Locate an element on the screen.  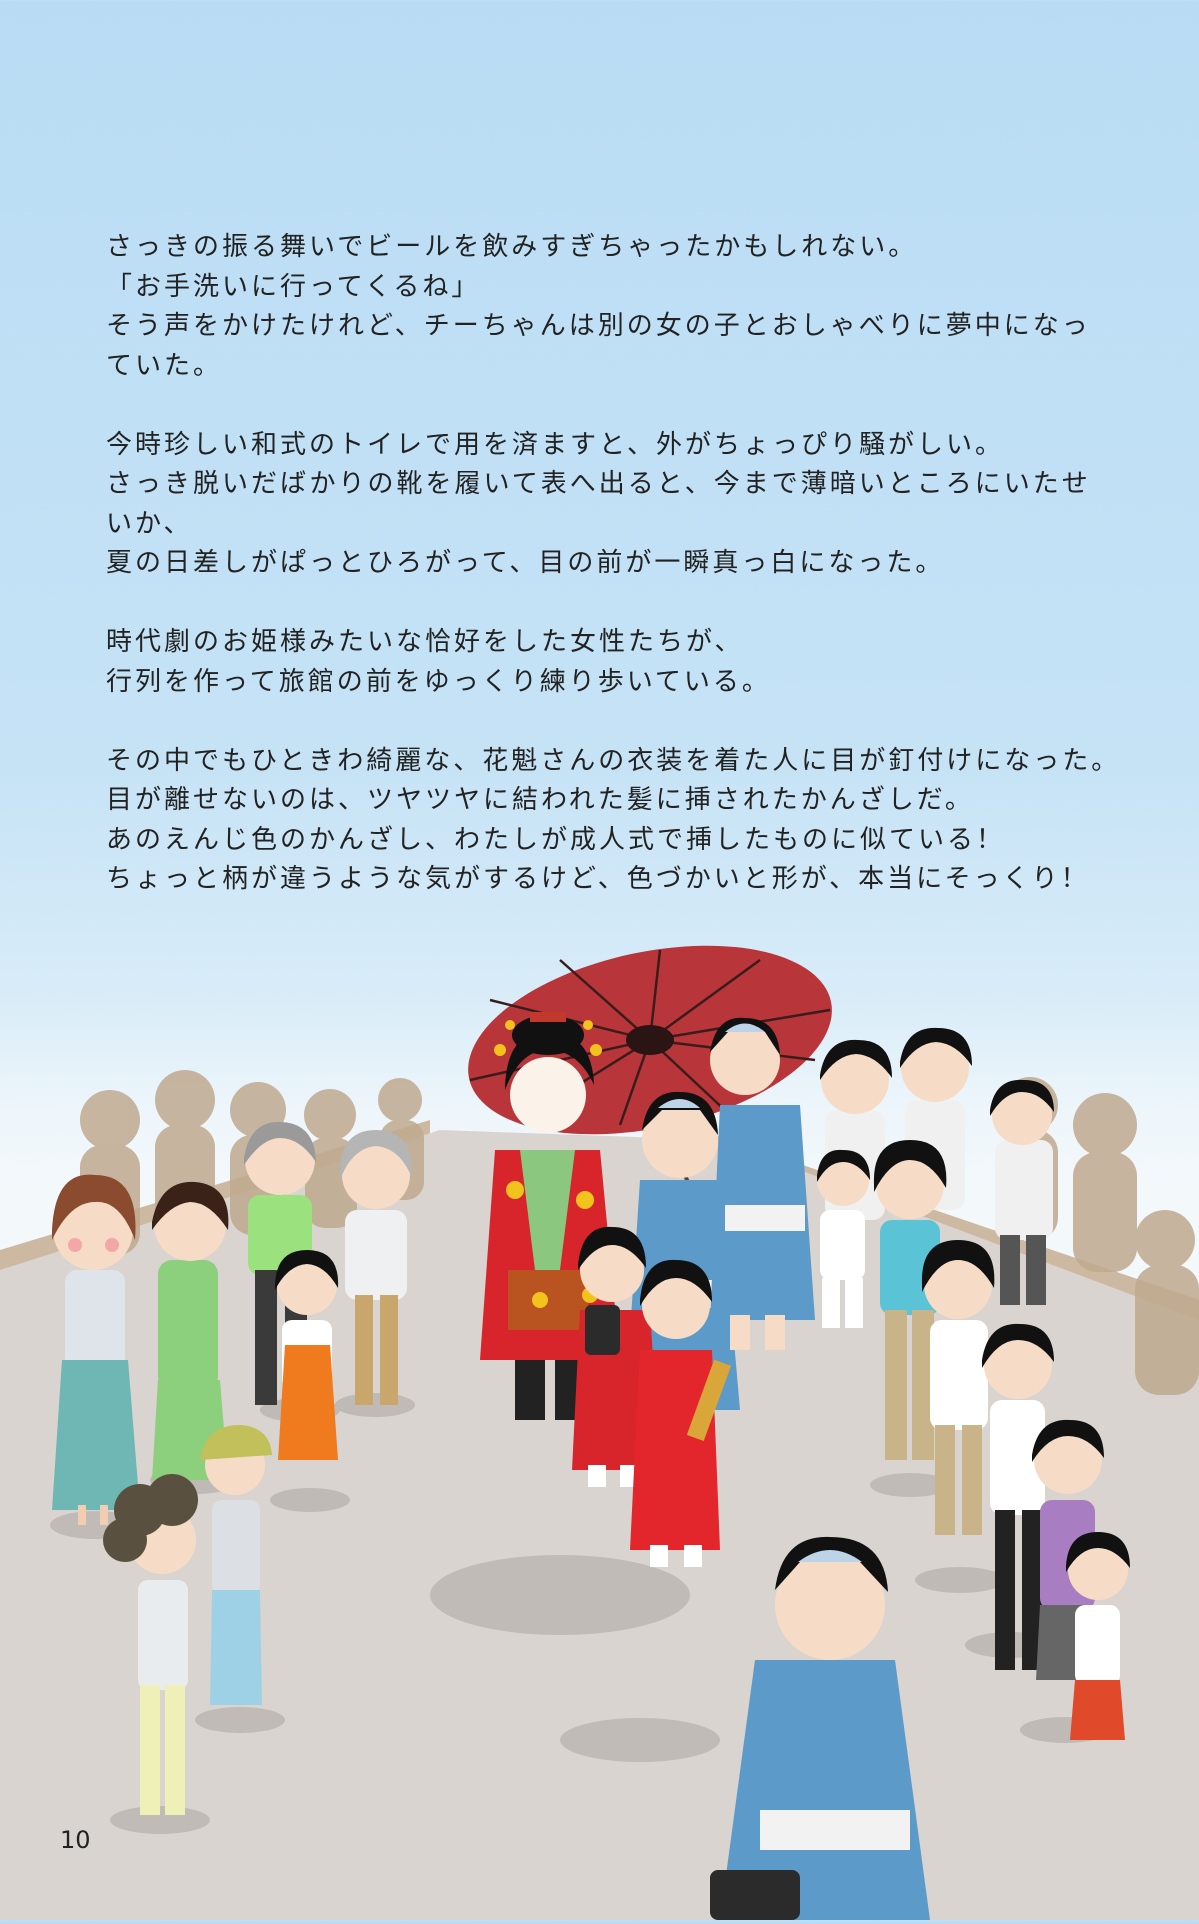
text-line: さっきの振る舞いでビールを飲みすぎちゃったかもしれない。 is located at coordinates (512, 247).